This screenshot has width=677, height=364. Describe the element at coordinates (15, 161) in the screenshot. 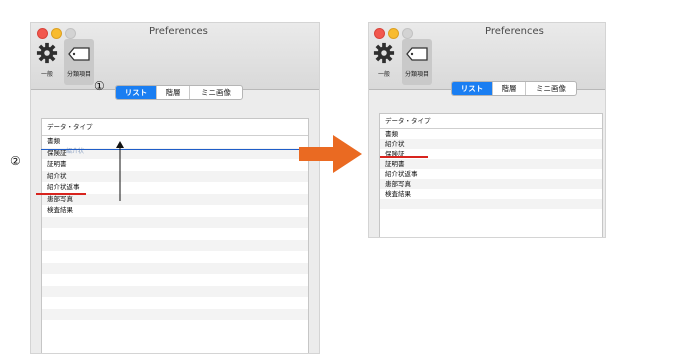

I see `step-two-marker: ②` at that location.